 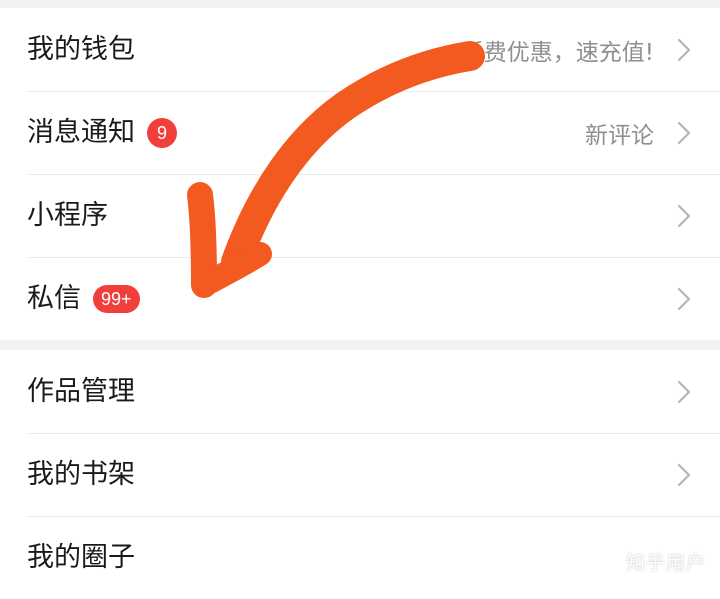 I want to click on menu-item-notifications: 消息通知 9 新评论, so click(x=360, y=132).